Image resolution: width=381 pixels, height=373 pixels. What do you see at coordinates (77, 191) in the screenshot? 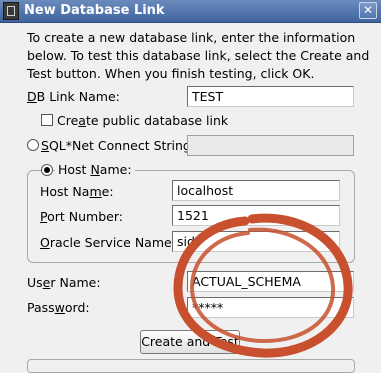
I see `host-name-label: Host Name:` at bounding box center [77, 191].